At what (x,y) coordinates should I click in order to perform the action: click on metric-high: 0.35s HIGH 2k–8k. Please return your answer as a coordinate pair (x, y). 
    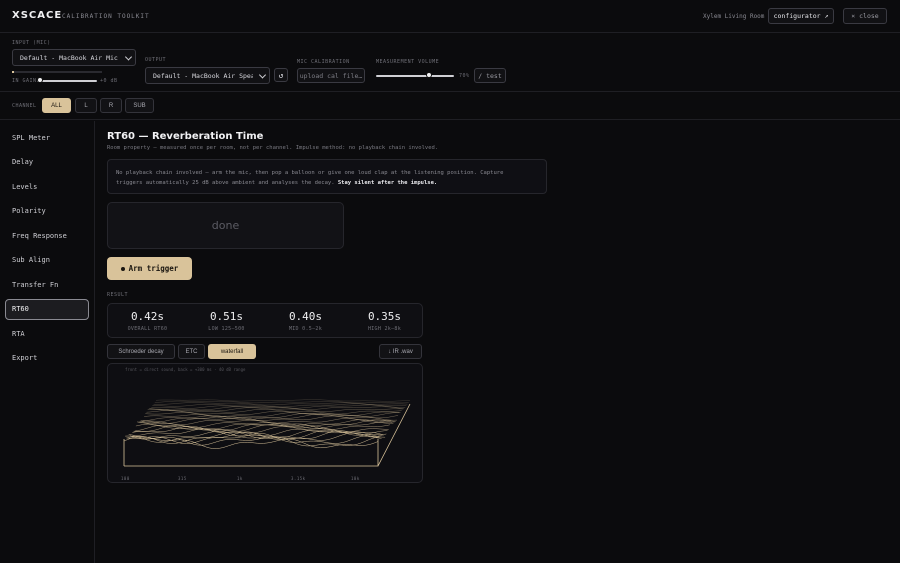
    Looking at the image, I should click on (384, 321).